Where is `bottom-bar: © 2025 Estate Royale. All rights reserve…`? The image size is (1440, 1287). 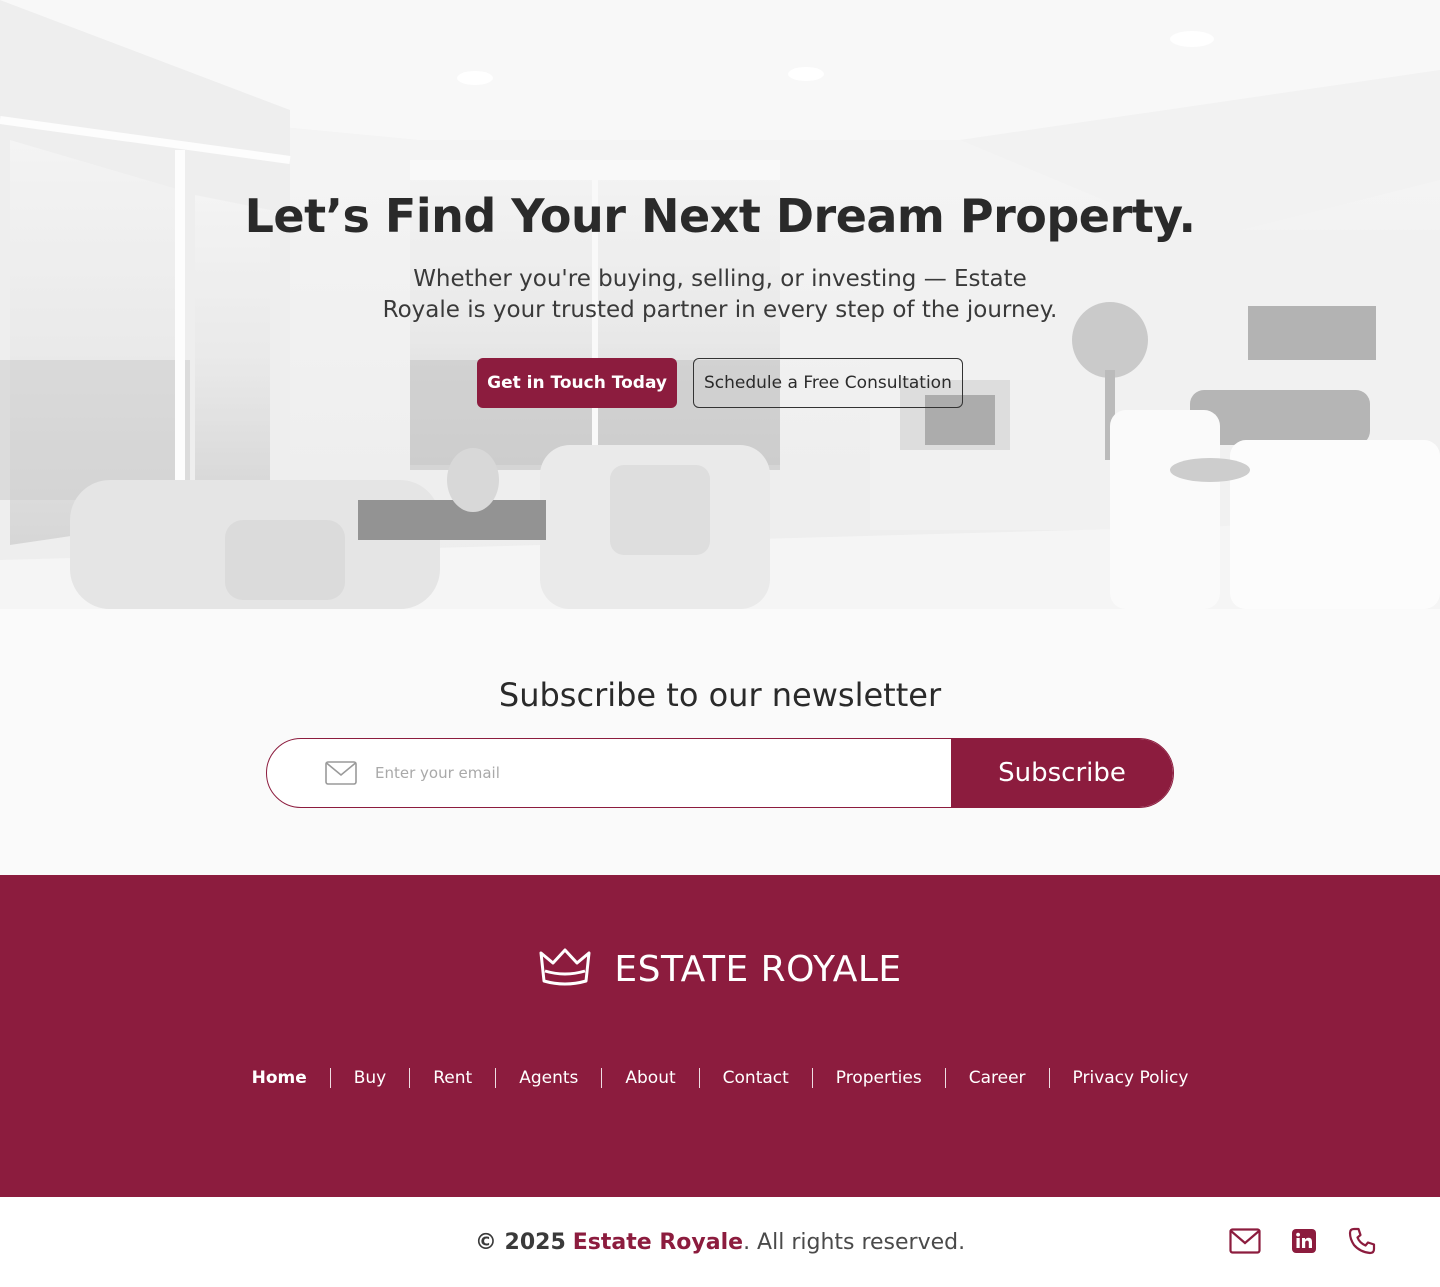 bottom-bar: © 2025 Estate Royale. All rights reserve… is located at coordinates (720, 1242).